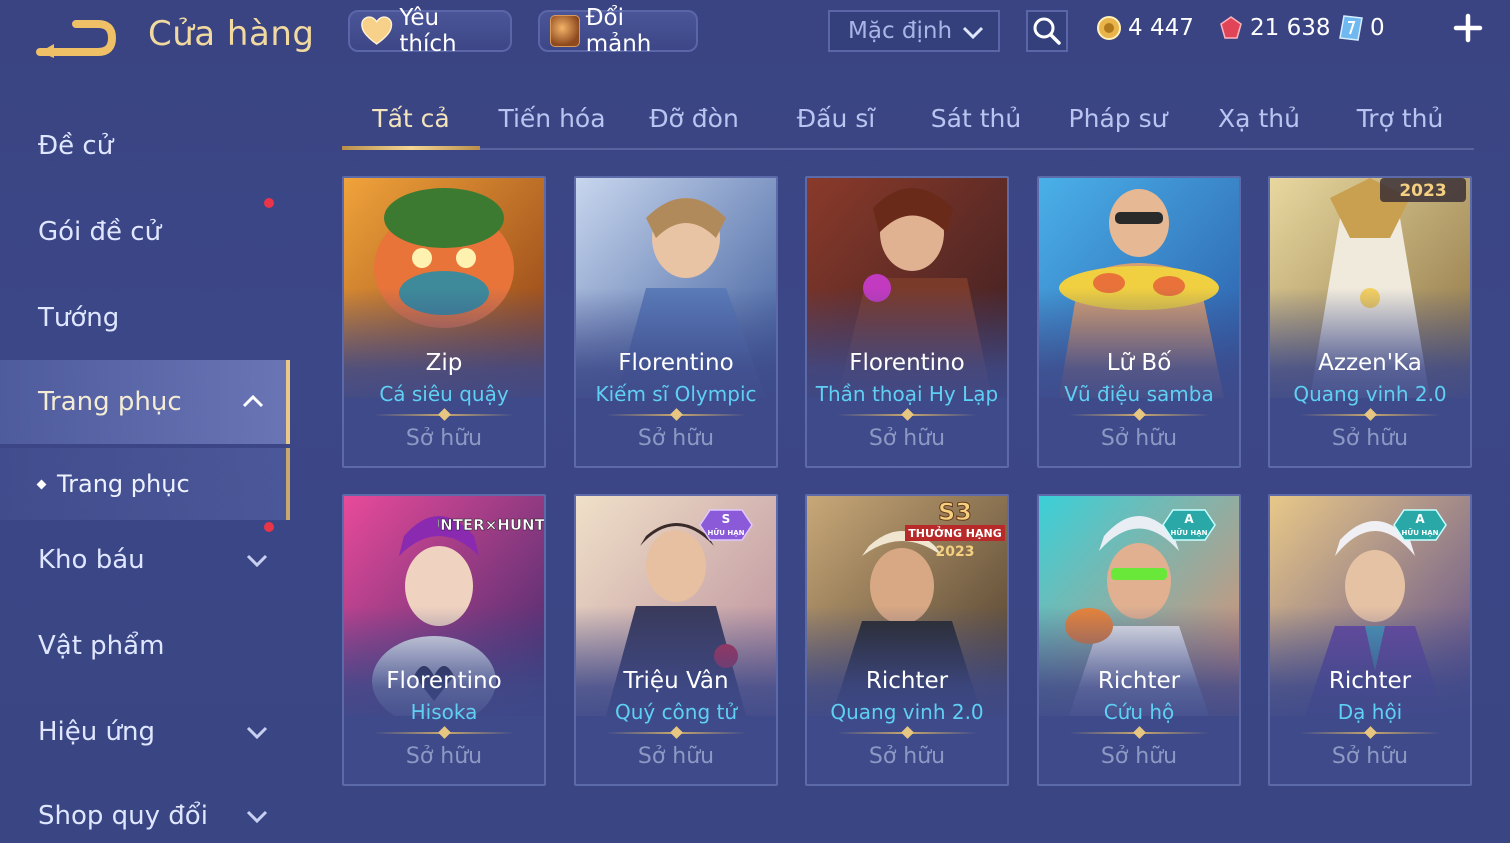 This screenshot has width=1510, height=843. I want to click on hero-name: Azzen'Ka, so click(1370, 363).